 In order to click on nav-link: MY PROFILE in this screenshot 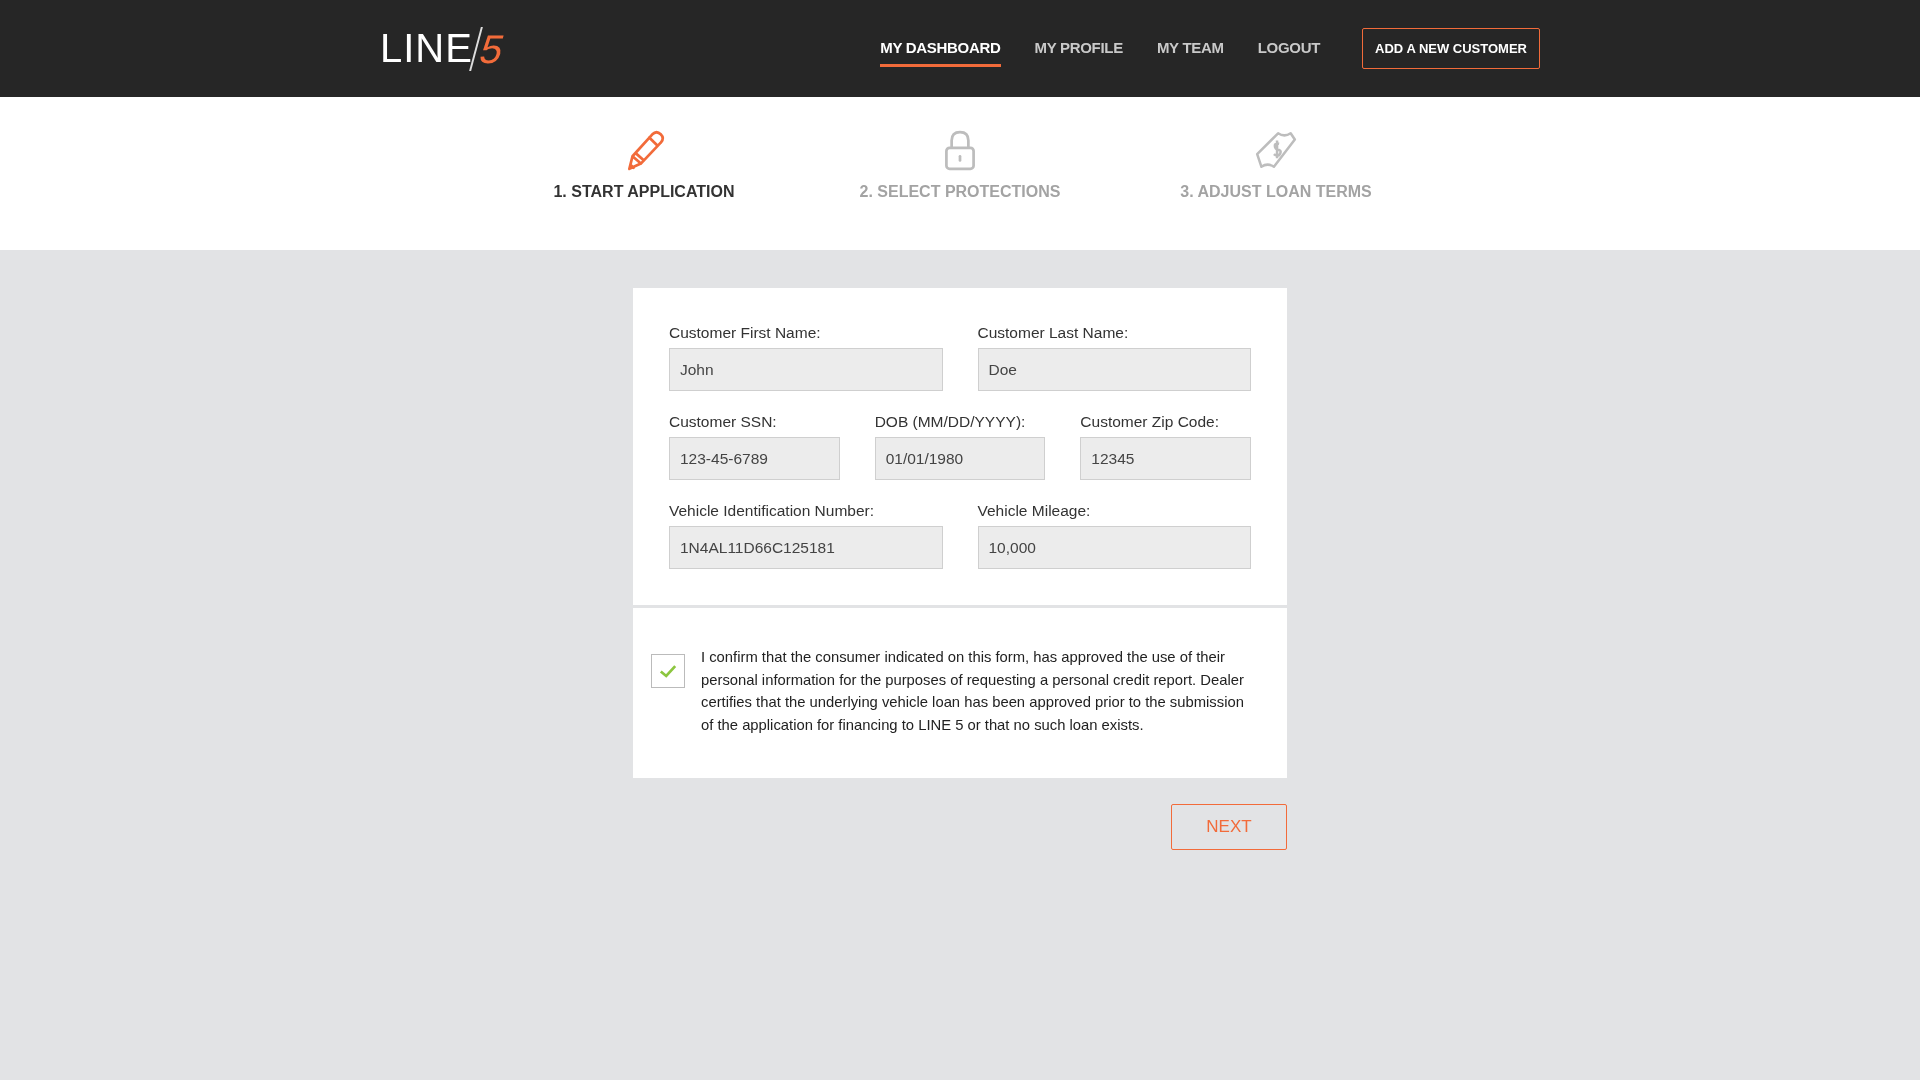, I will do `click(1078, 48)`.